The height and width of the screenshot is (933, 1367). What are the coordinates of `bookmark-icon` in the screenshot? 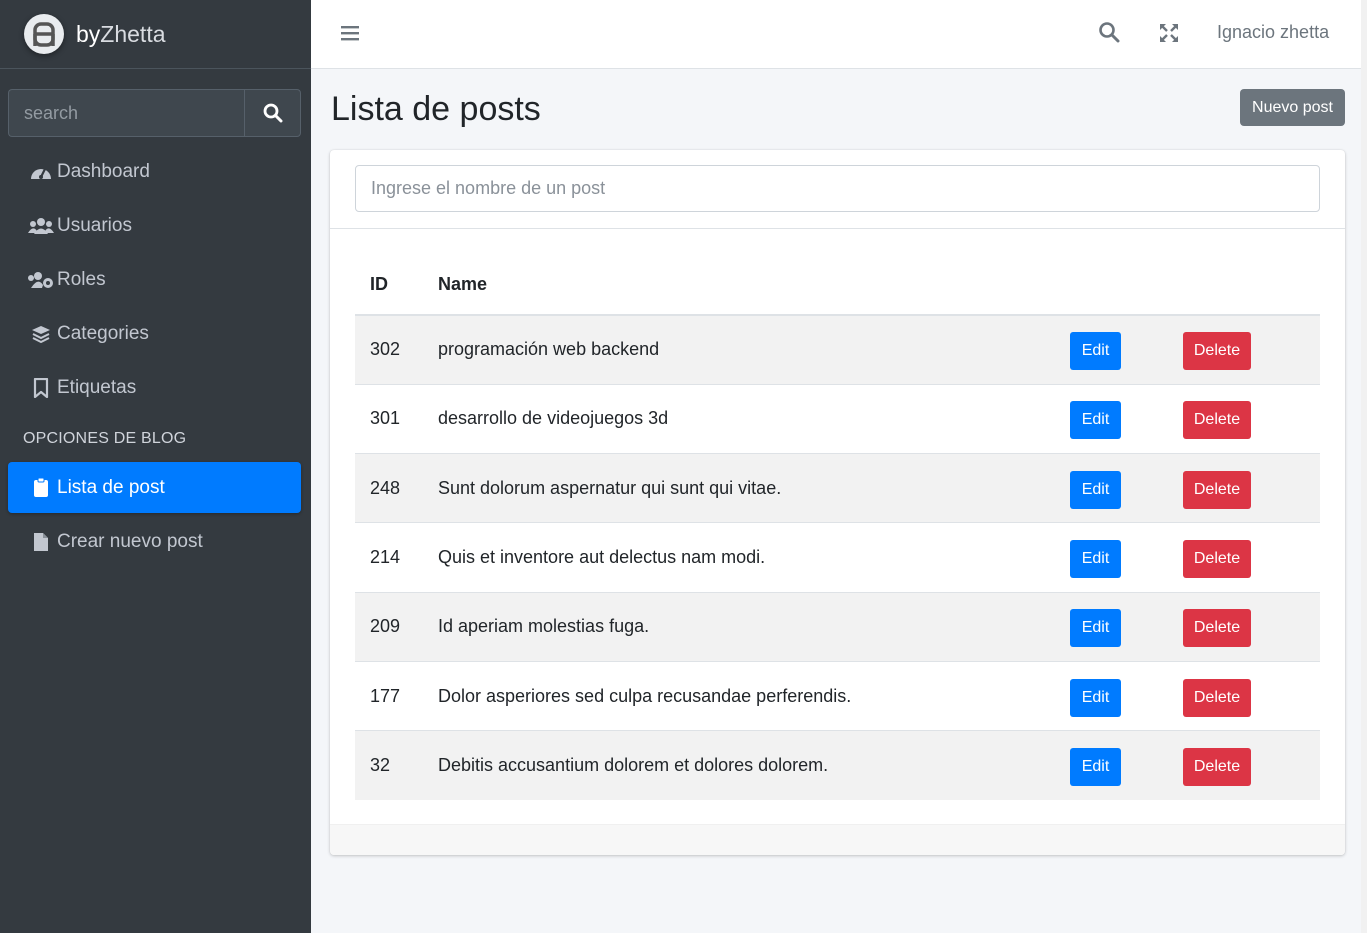 It's located at (41, 388).